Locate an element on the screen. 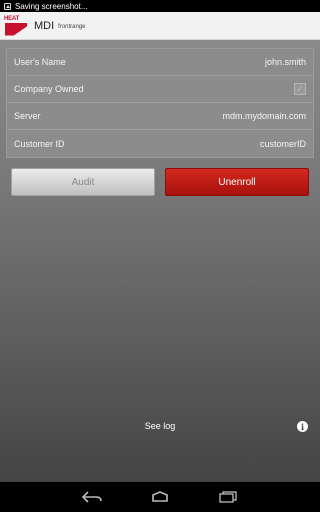 The image size is (320, 512). customer-id-value: customerID is located at coordinates (282, 143).